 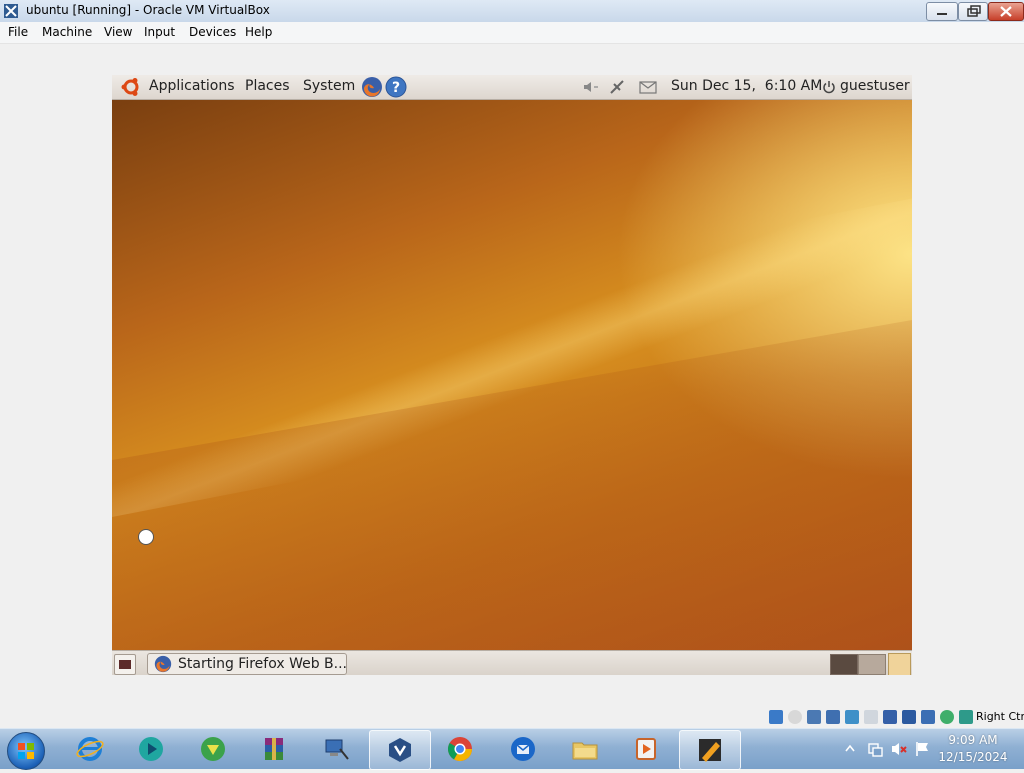 I want to click on virtualbox-64-icon, so click(x=710, y=750).